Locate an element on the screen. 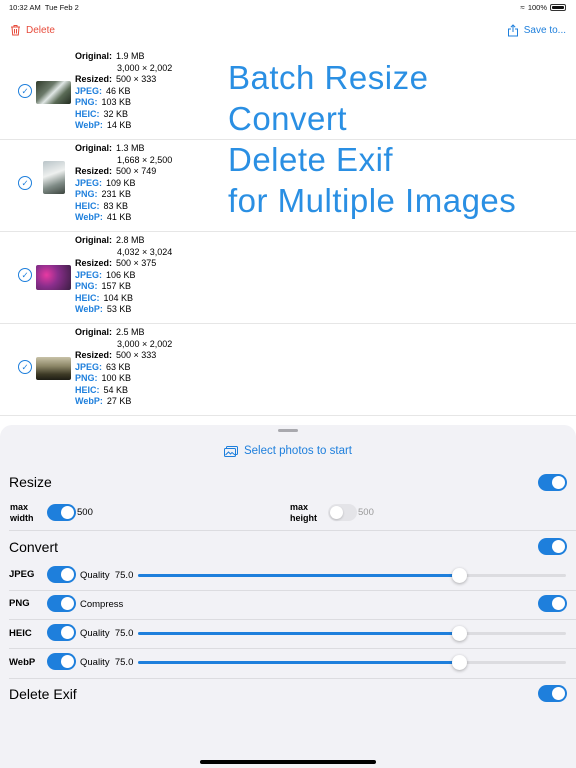  original-size: 2.5 MB is located at coordinates (130, 332).